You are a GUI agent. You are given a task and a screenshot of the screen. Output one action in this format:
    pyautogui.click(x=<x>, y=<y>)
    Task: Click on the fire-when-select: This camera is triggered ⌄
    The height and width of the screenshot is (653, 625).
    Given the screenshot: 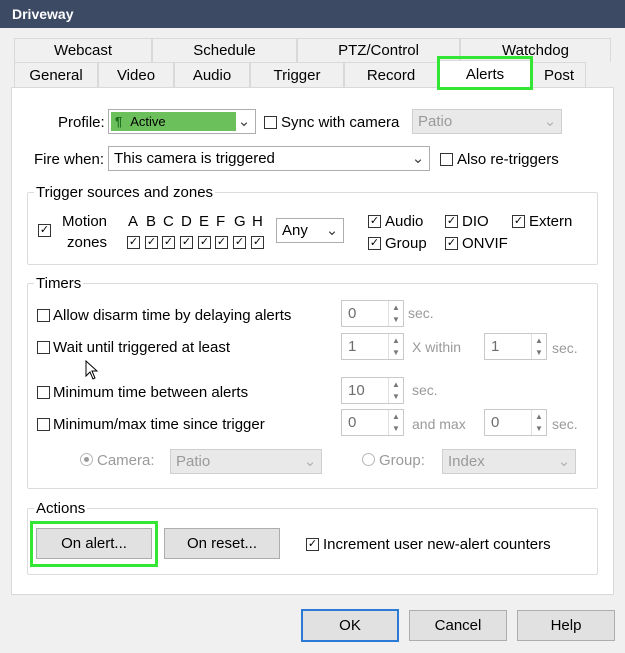 What is the action you would take?
    pyautogui.click(x=269, y=158)
    